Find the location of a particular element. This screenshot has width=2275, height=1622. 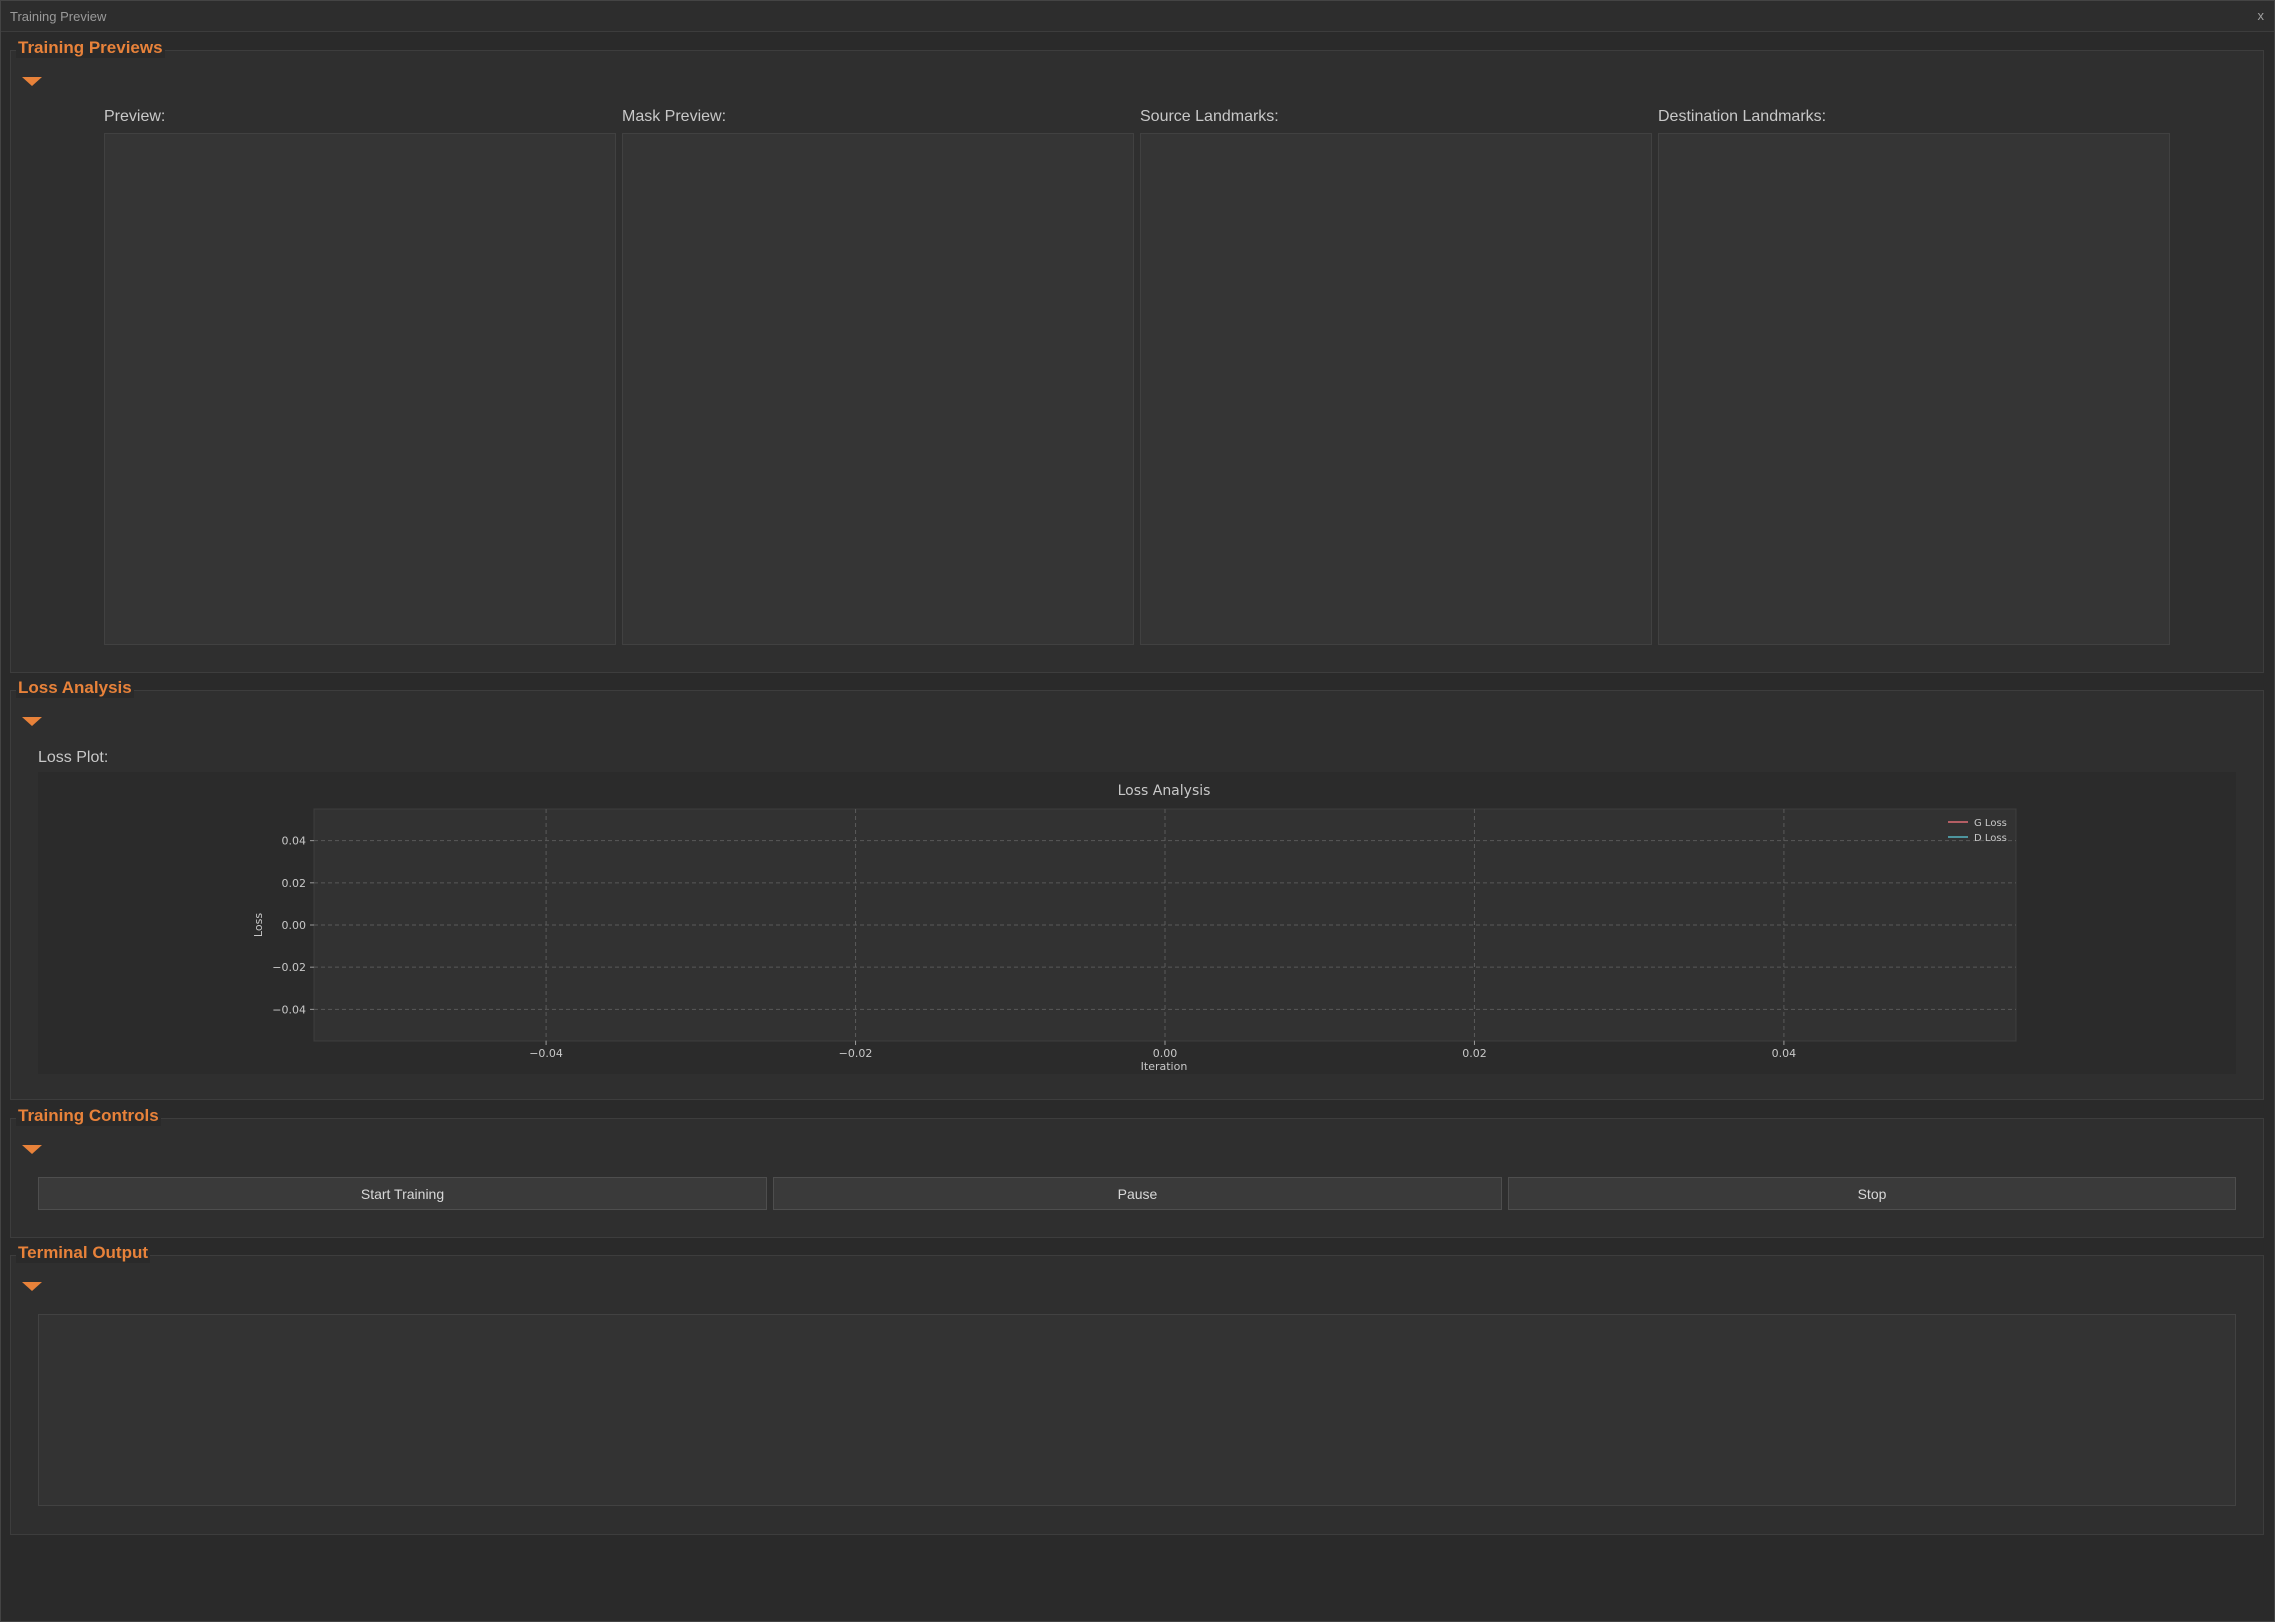

mask-preview-image is located at coordinates (878, 389).